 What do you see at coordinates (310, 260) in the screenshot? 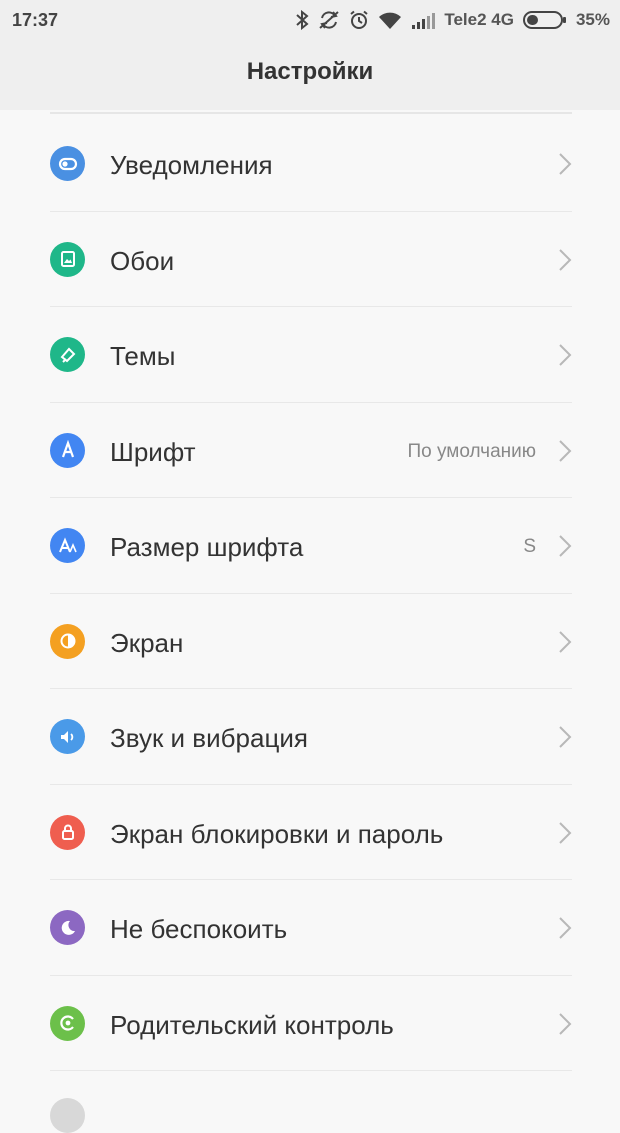
I see `settings-item-wallpaper: Обои` at bounding box center [310, 260].